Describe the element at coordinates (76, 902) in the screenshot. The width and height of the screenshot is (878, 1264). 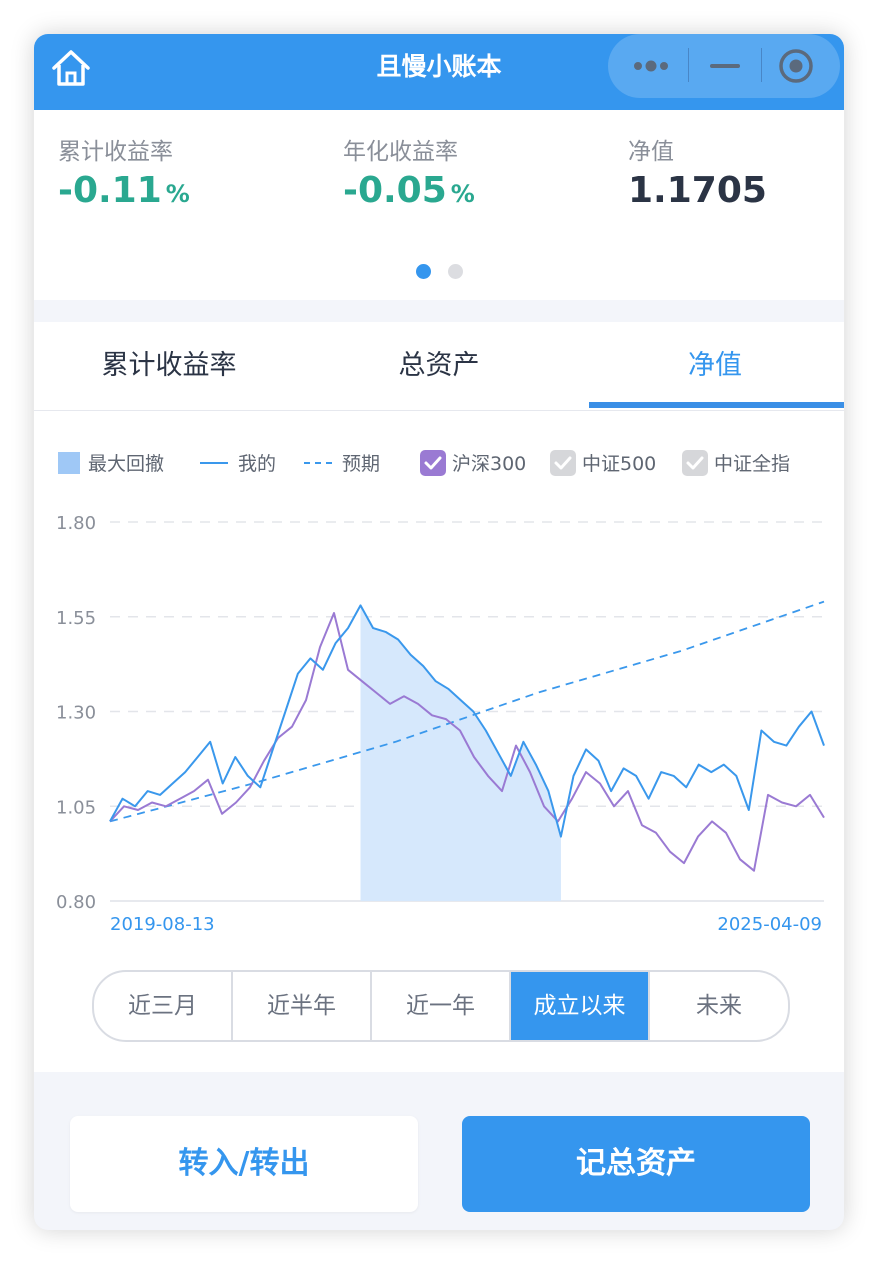
I see `y-tick-label: 0.80` at that location.